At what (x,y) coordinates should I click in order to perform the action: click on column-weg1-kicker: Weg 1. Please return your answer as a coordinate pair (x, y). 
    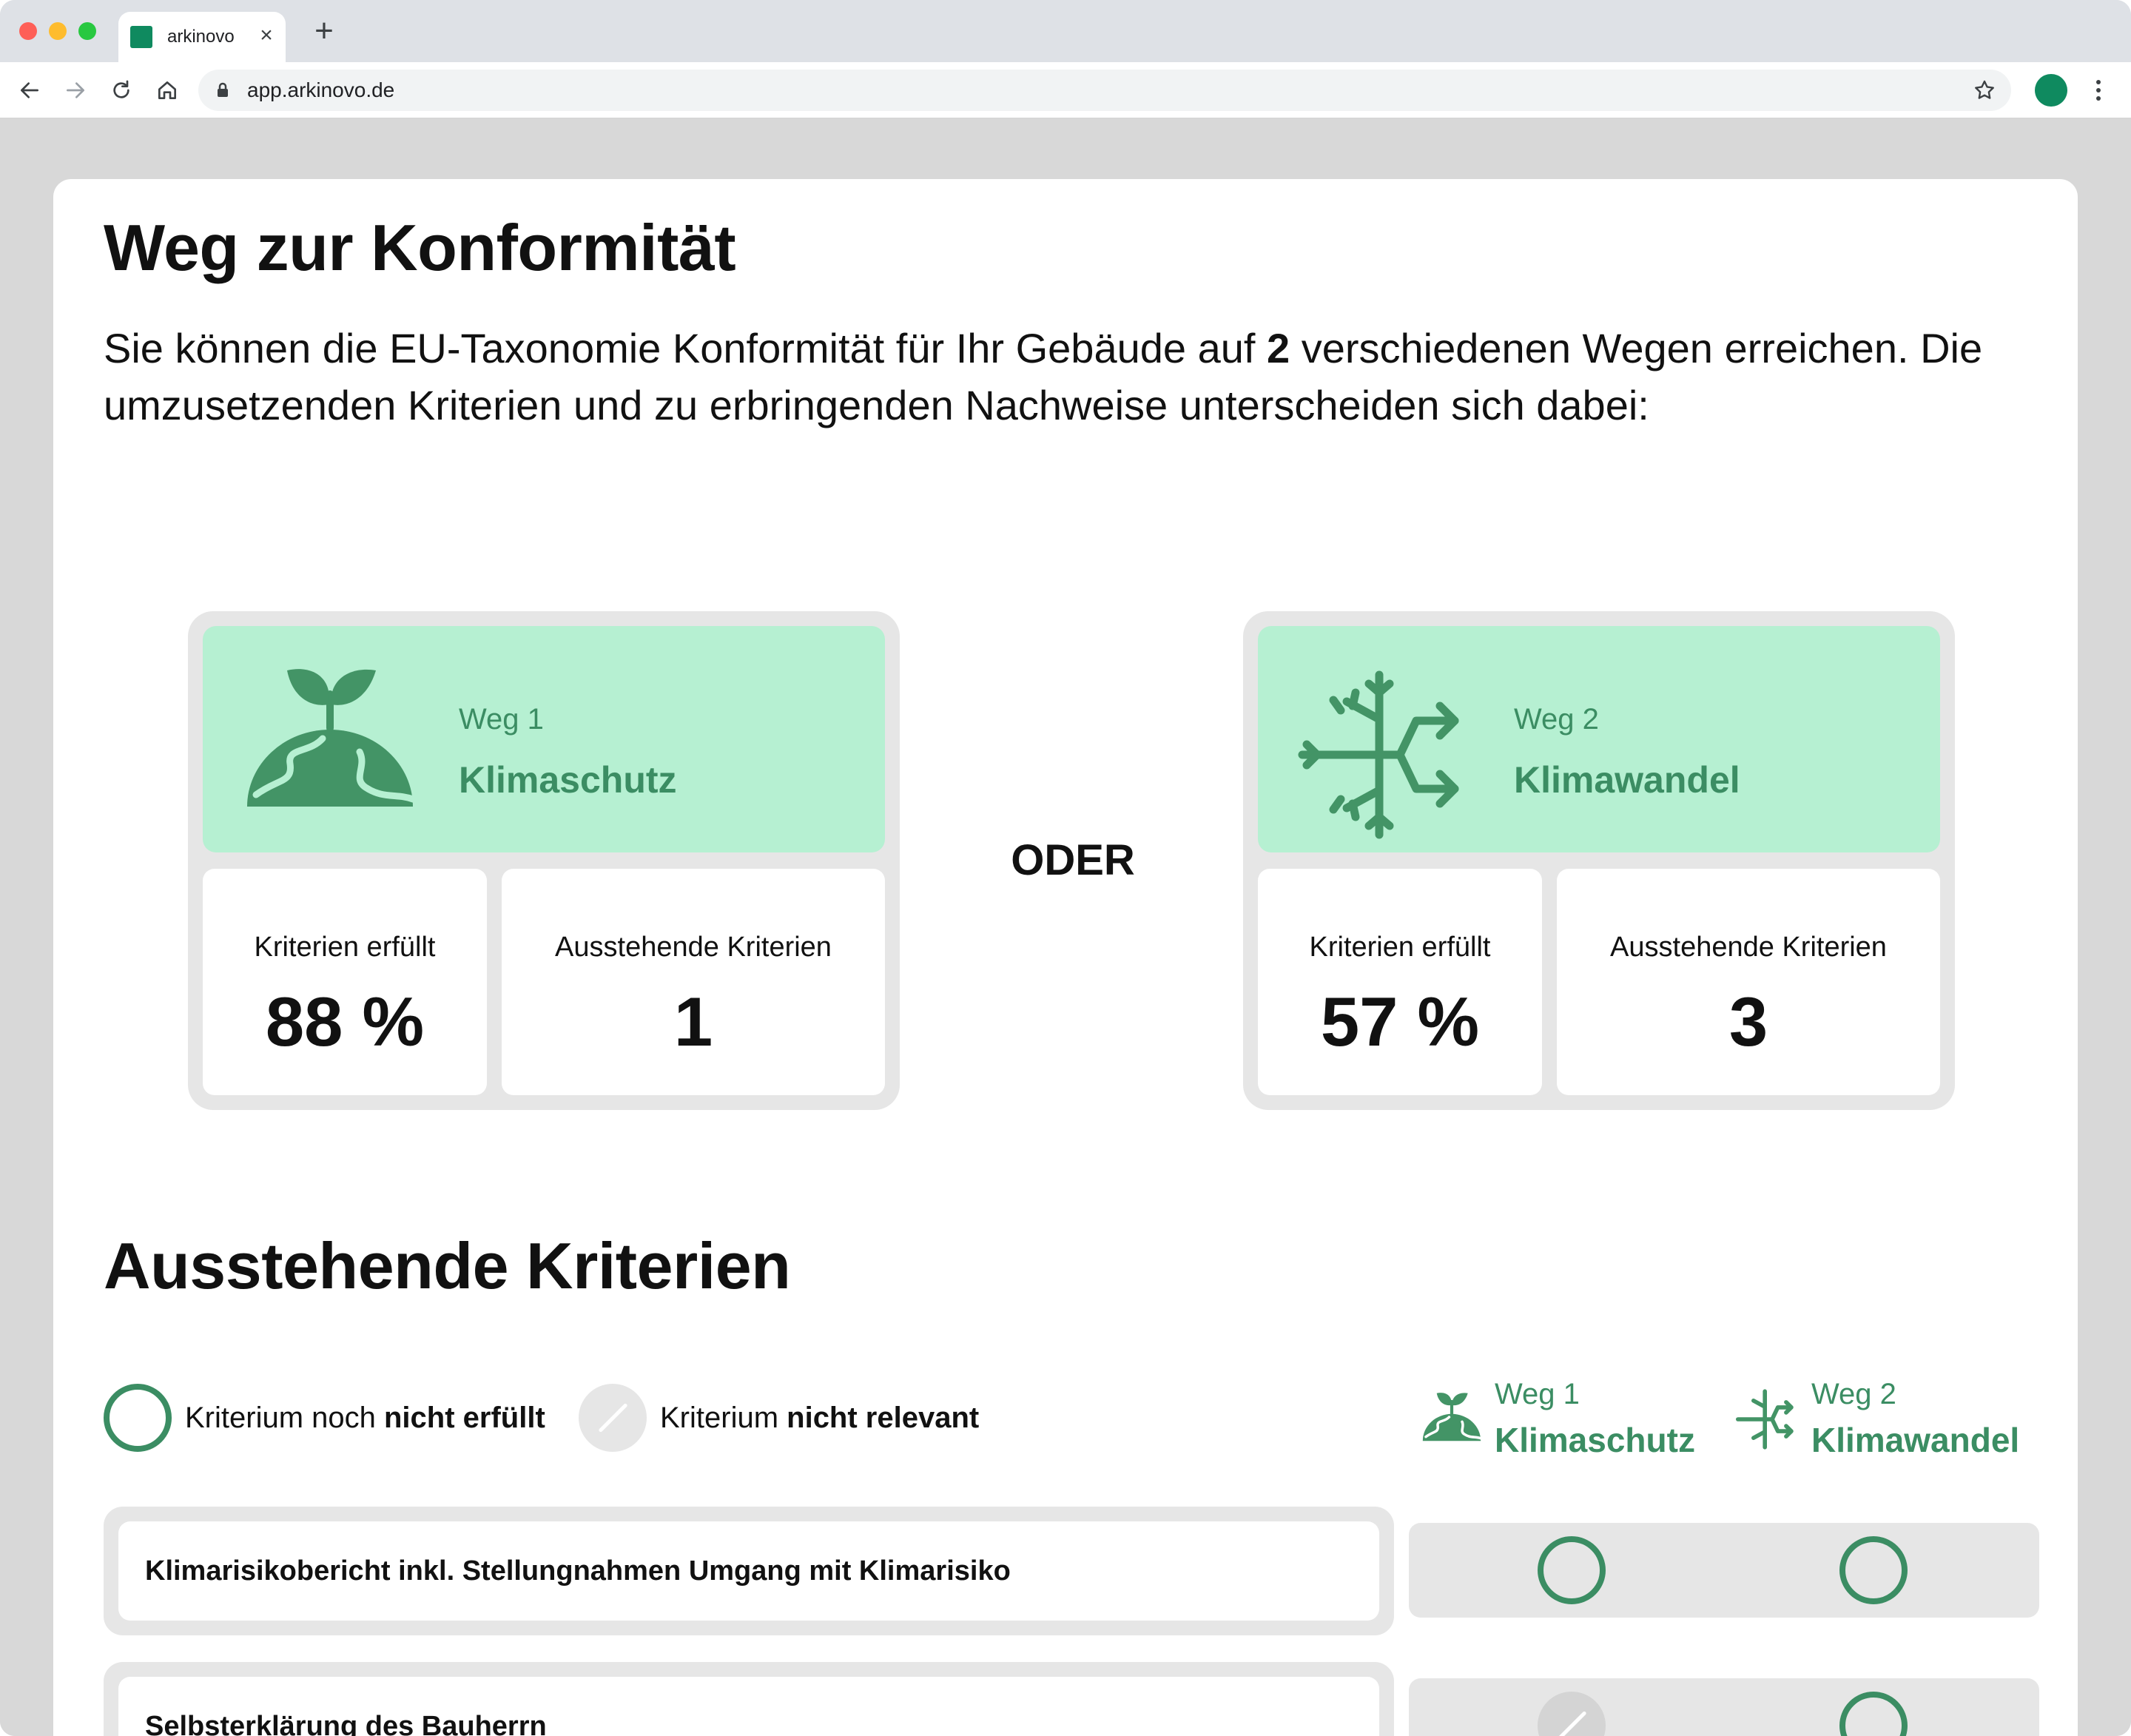
    Looking at the image, I should click on (1537, 1394).